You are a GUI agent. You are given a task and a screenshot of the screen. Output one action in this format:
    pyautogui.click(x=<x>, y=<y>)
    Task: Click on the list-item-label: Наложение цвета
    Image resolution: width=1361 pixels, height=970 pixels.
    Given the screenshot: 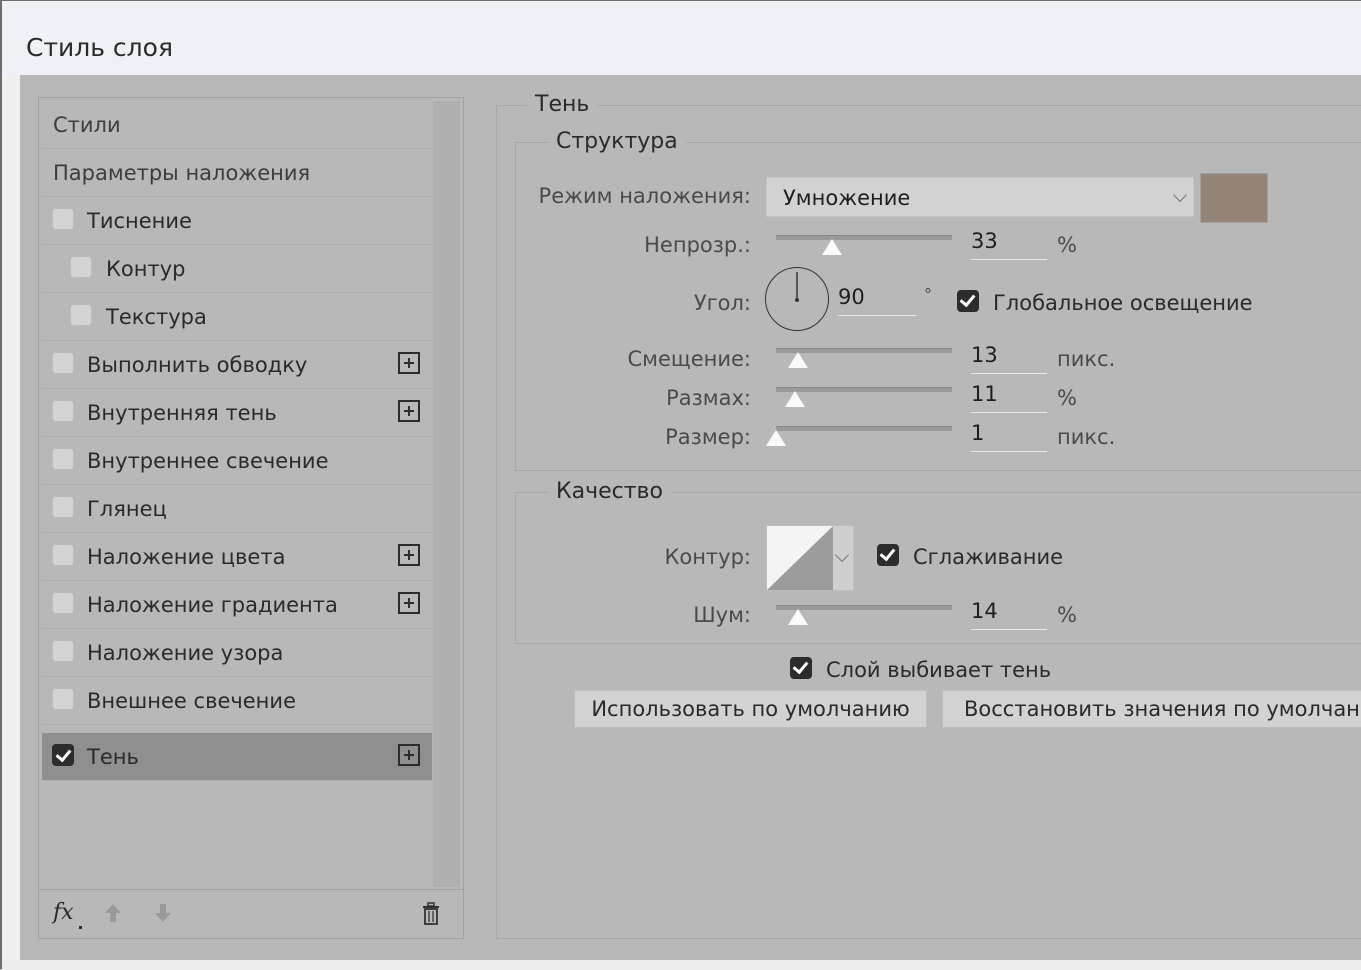 What is the action you would take?
    pyautogui.click(x=186, y=557)
    